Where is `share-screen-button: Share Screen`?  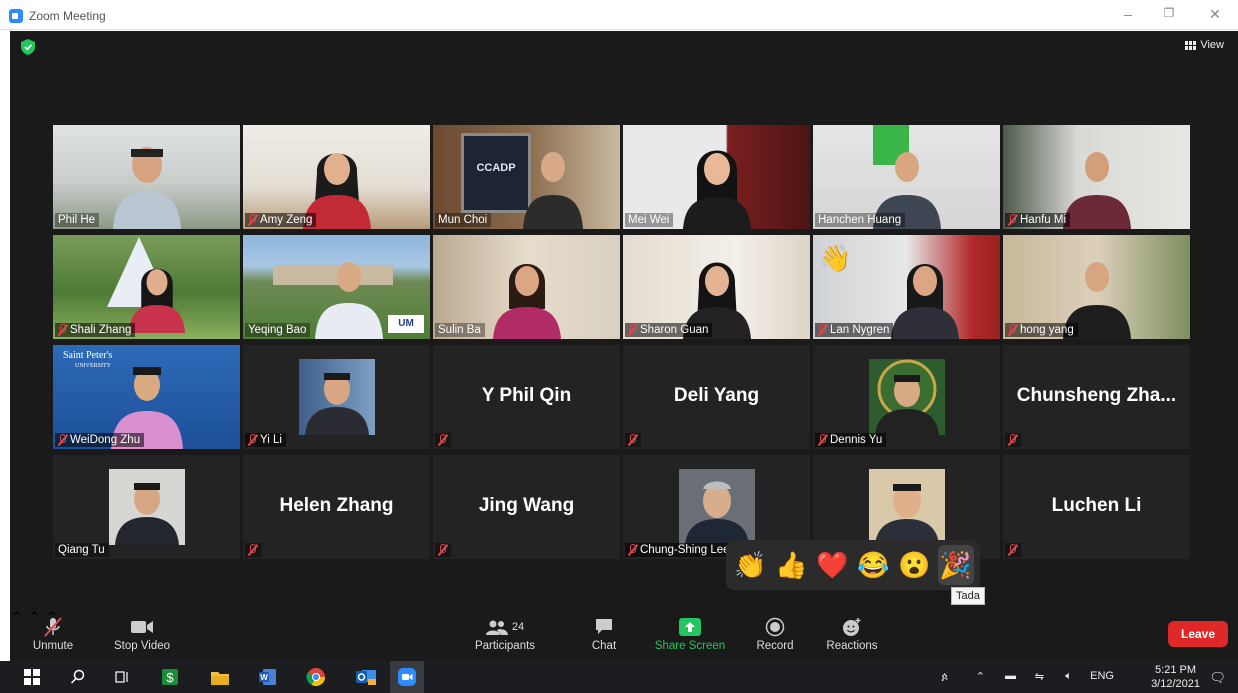
share-screen-button: Share Screen is located at coordinates (690, 633).